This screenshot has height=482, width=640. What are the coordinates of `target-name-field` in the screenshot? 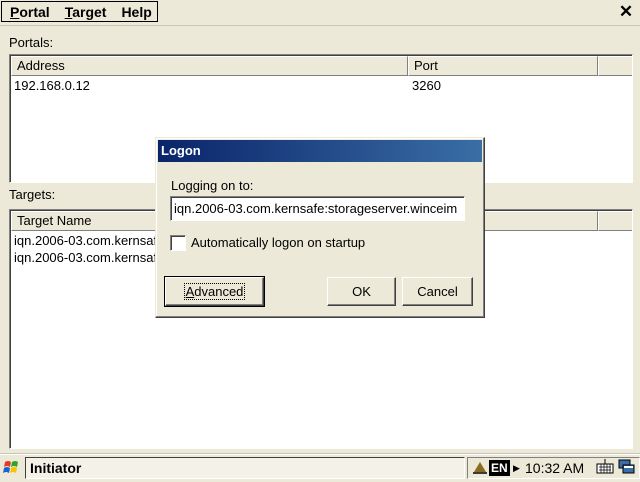 It's located at (317, 208).